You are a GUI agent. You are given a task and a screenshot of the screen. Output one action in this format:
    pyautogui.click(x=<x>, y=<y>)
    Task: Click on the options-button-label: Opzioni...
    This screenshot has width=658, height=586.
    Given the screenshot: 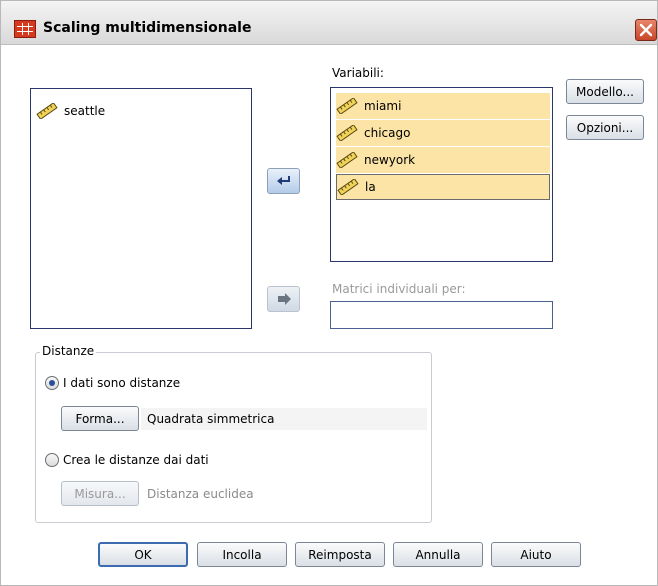 What is the action you would take?
    pyautogui.click(x=605, y=127)
    